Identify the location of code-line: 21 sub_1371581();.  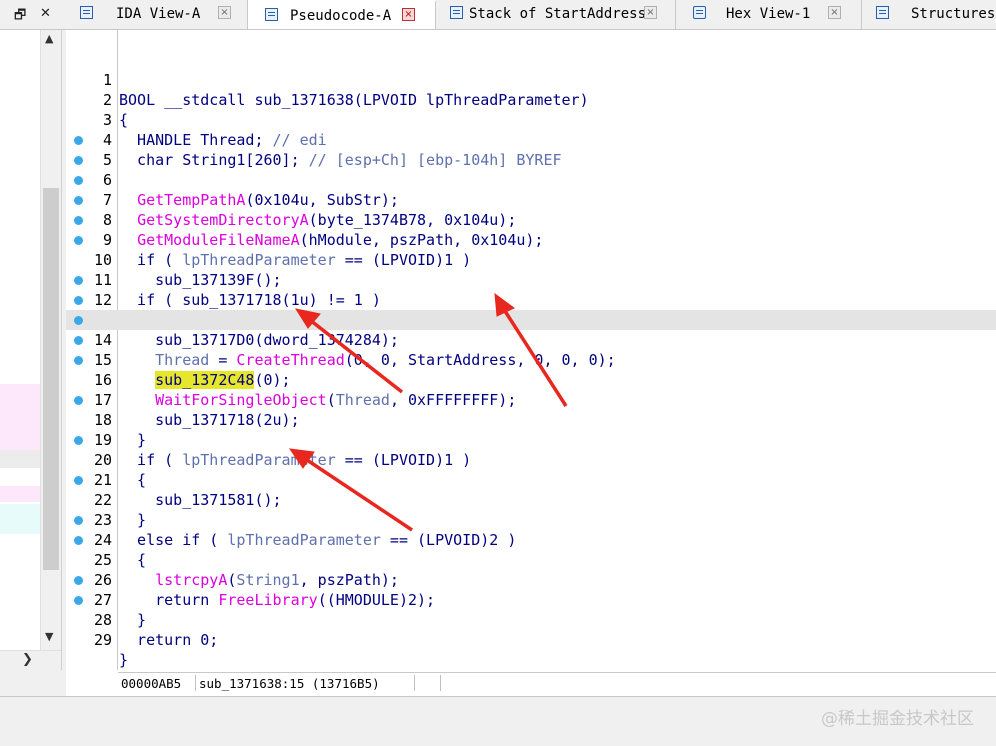
(531, 469).